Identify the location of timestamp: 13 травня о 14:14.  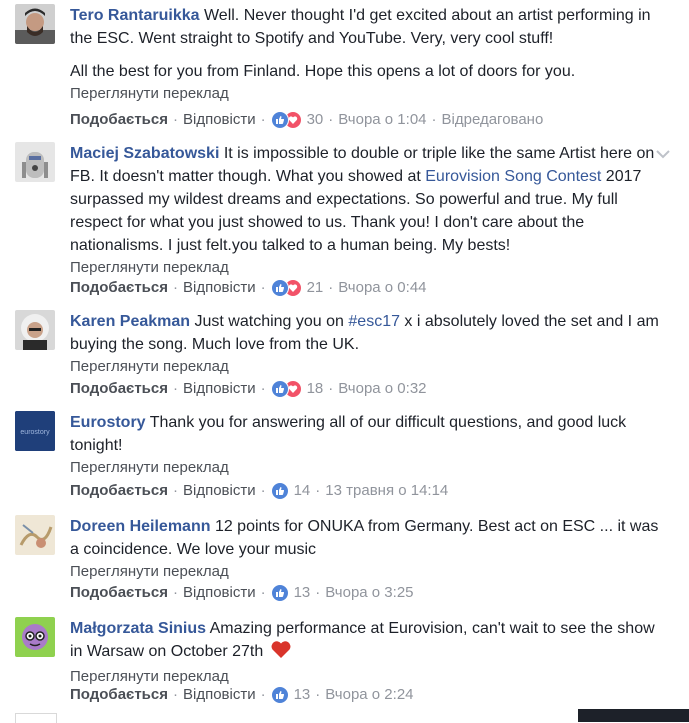
(386, 491).